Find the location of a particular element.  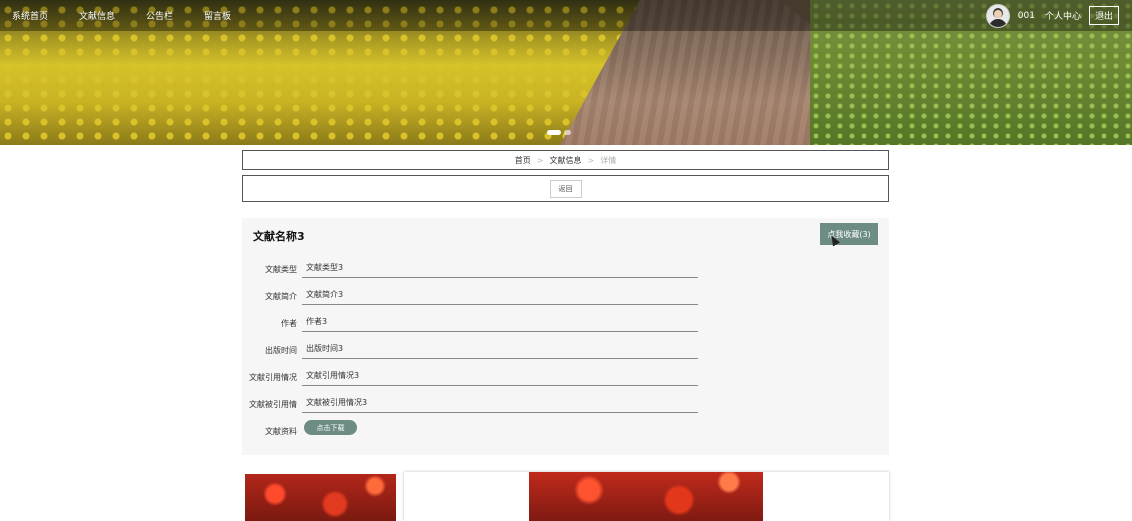

field-row-citation: 文献引用情况 文献引用情况3 is located at coordinates (472, 376).